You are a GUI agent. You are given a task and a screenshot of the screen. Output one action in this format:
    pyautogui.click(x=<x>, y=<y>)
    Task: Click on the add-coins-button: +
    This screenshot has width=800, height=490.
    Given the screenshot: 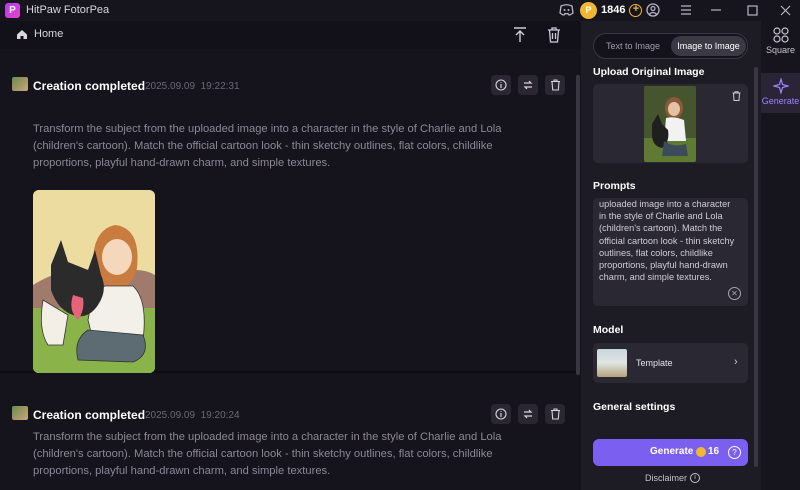 What is the action you would take?
    pyautogui.click(x=636, y=10)
    